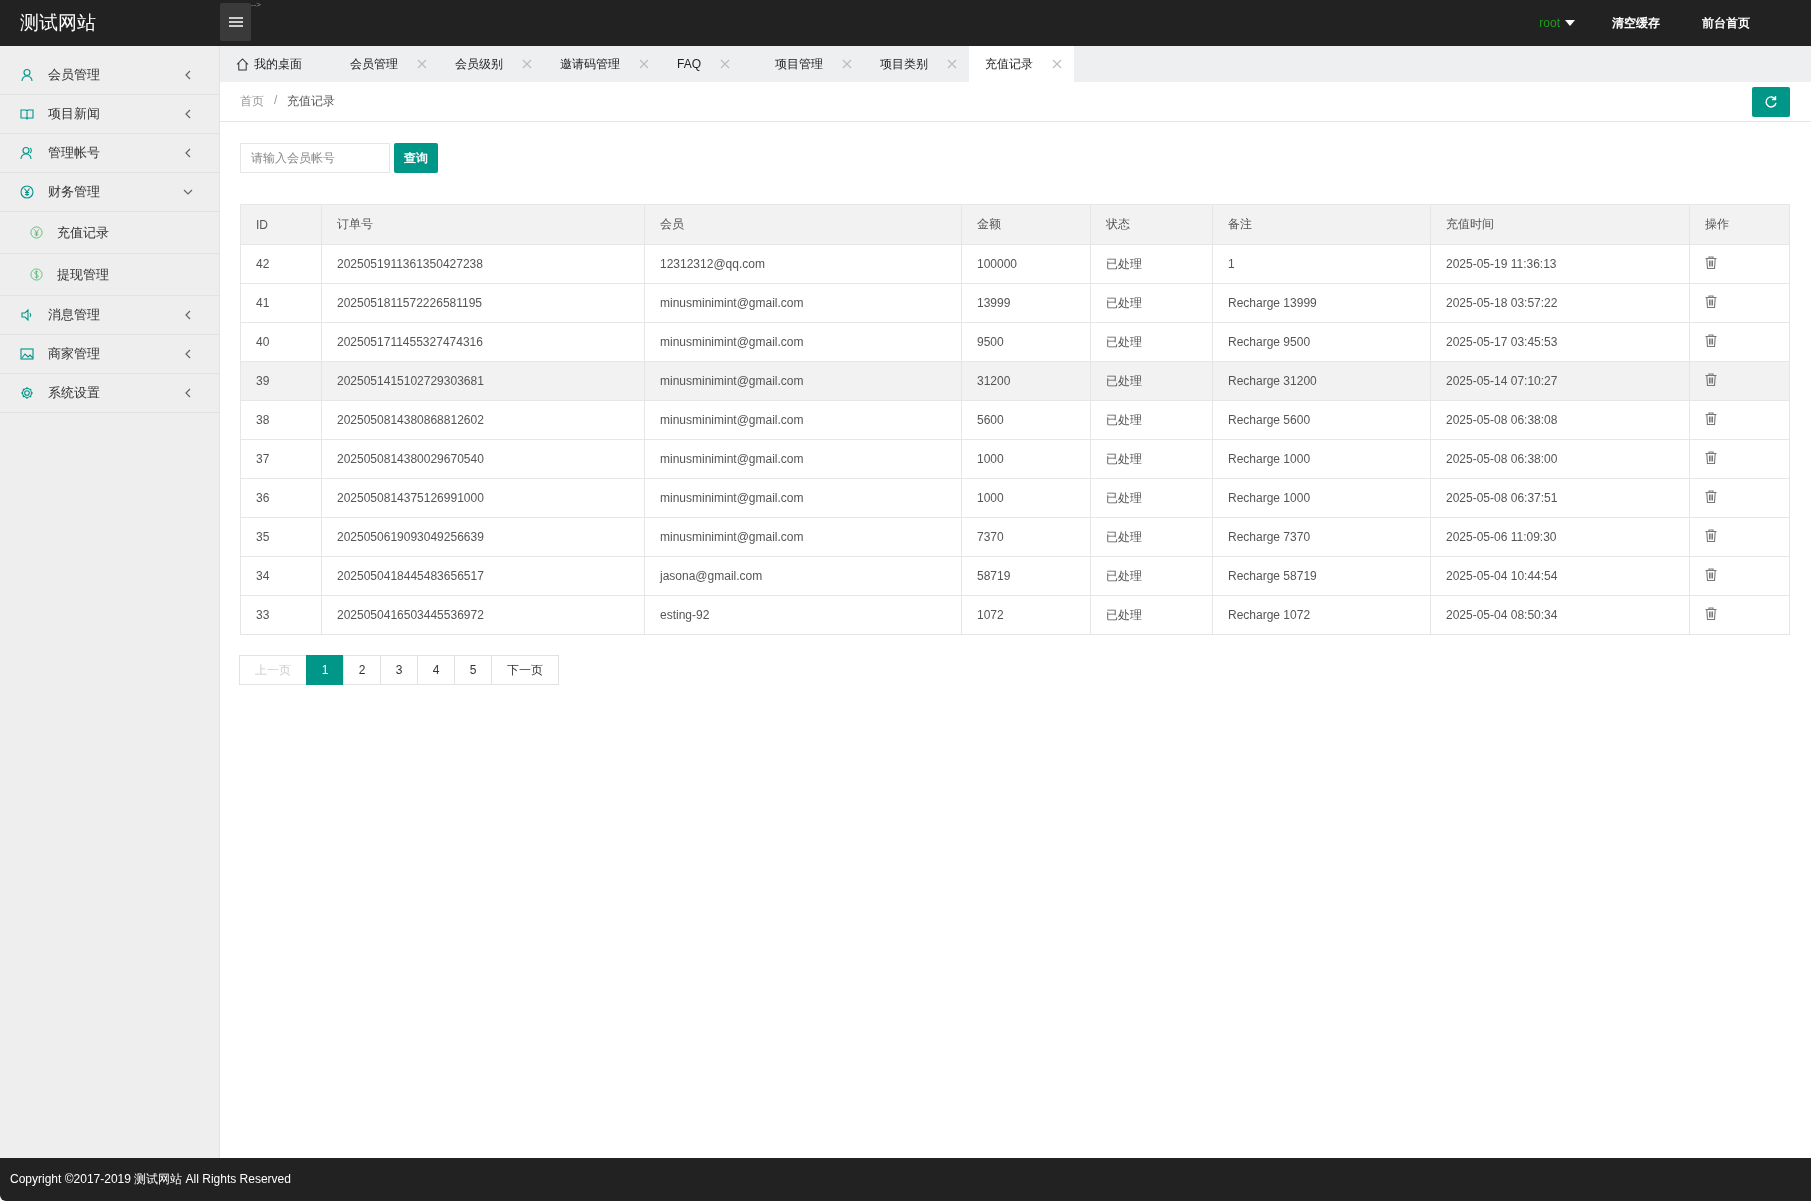 This screenshot has height=1201, width=1811. I want to click on sidebar-item: 财务管理, so click(109, 192).